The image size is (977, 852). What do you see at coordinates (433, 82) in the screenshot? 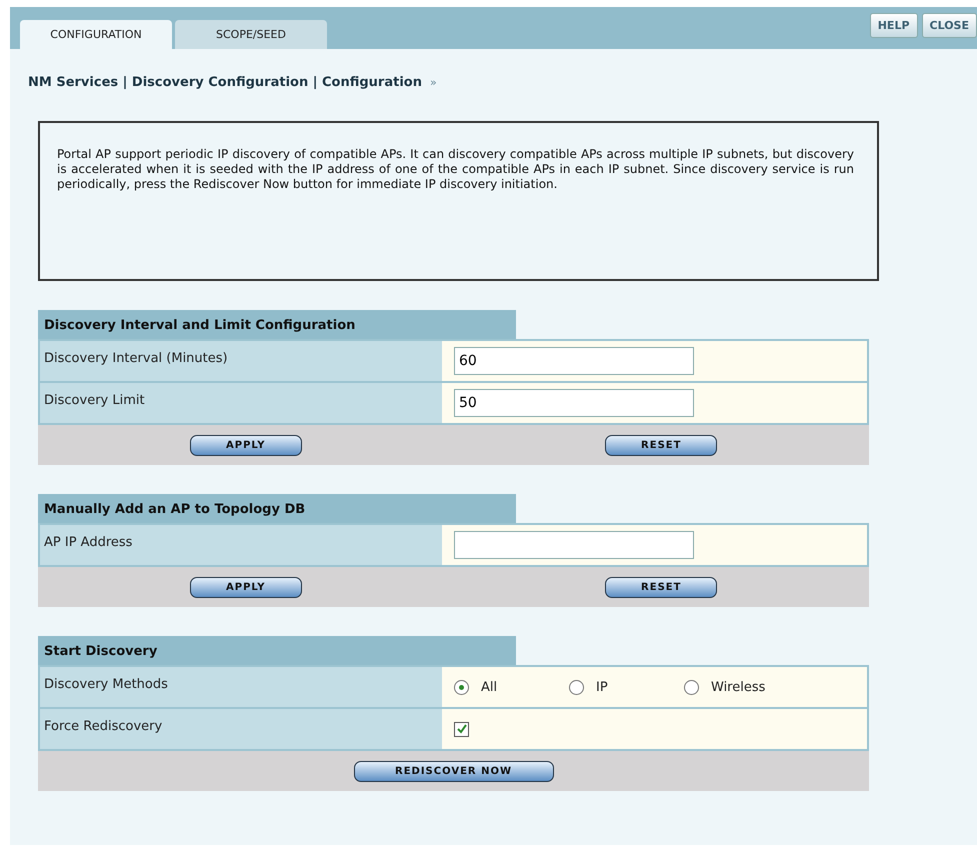
I see `double-arrow-icon: »` at bounding box center [433, 82].